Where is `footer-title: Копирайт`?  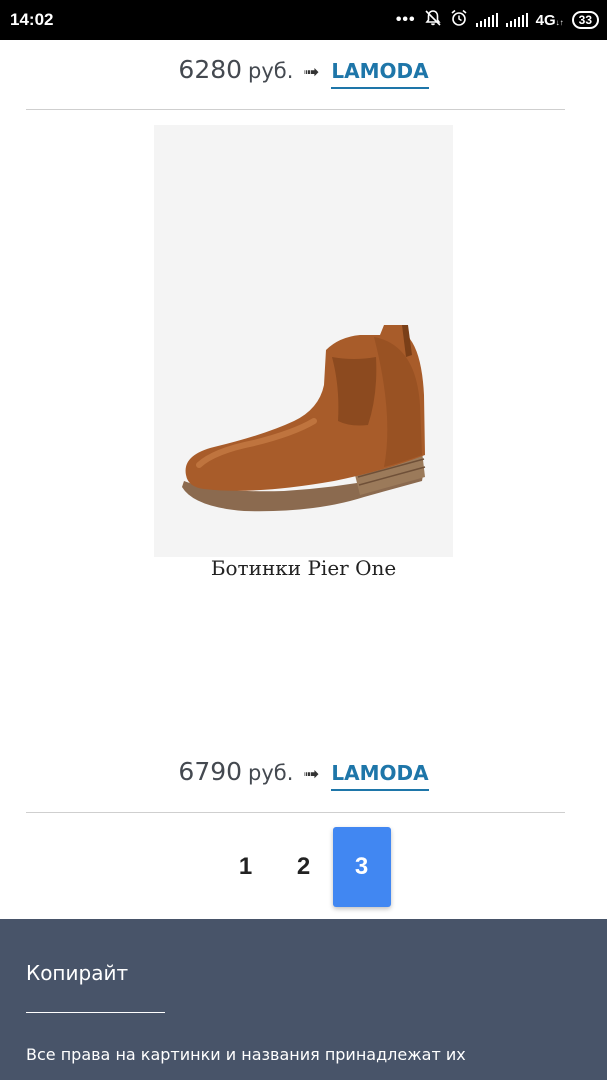
footer-title: Копирайт is located at coordinates (77, 973).